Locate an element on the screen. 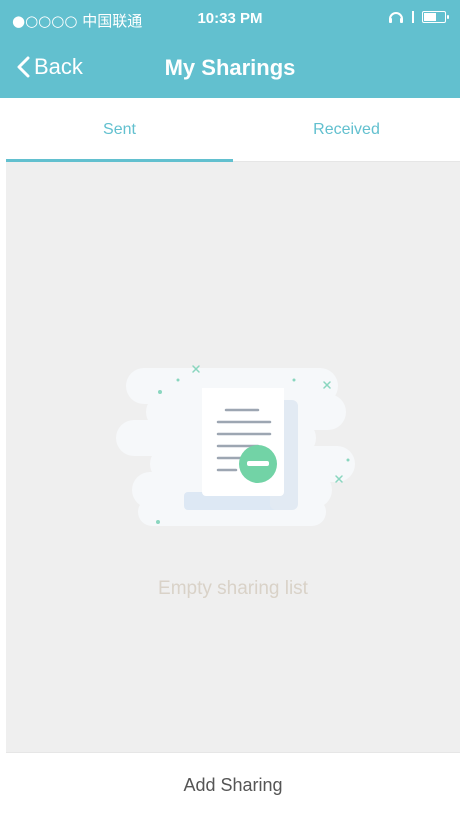 The width and height of the screenshot is (460, 817). headphones-icon is located at coordinates (396, 17).